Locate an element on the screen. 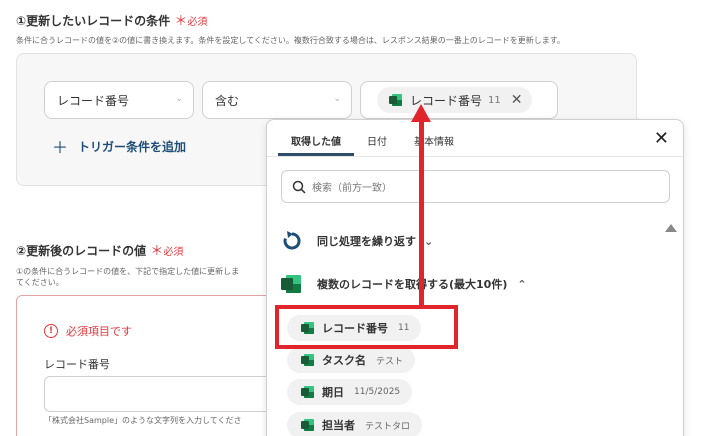 Image resolution: width=707 pixels, height=436 pixels. record-number-hint: 「株式会社Sample」のような文字列を入力してくださ is located at coordinates (143, 420).